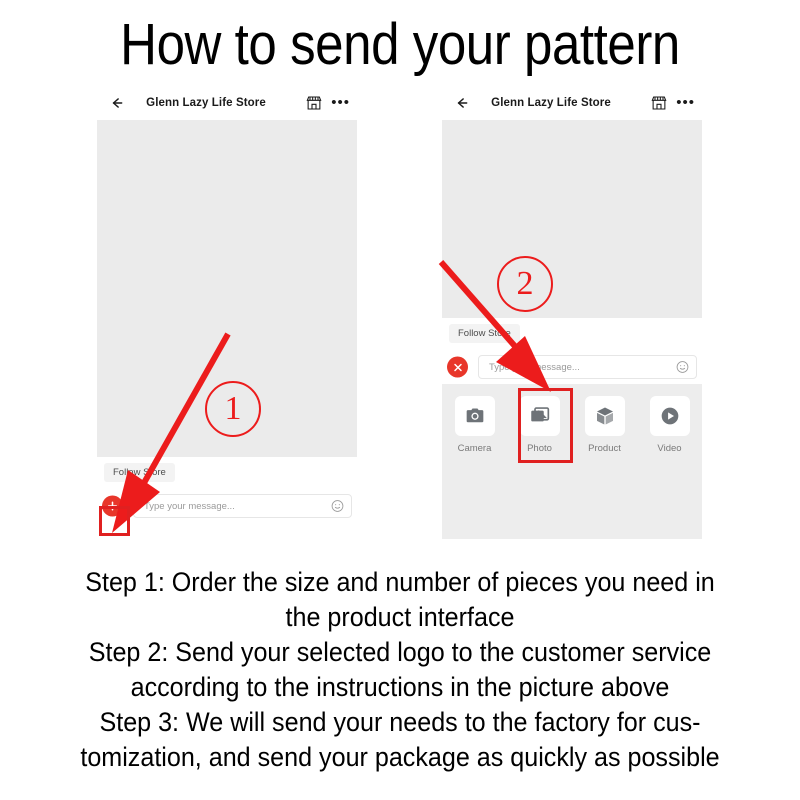 This screenshot has height=800, width=800. I want to click on camera-icon, so click(474, 416).